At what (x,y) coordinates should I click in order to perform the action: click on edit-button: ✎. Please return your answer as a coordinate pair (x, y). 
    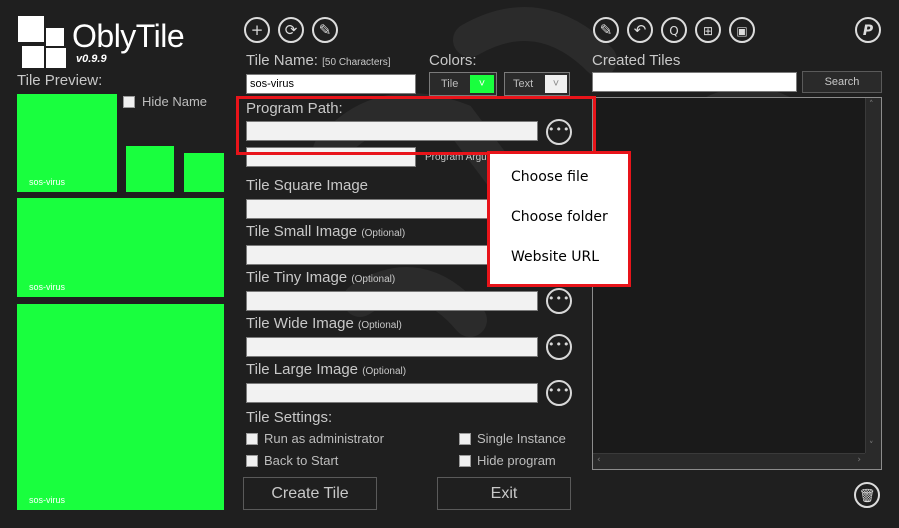
    Looking at the image, I should click on (606, 30).